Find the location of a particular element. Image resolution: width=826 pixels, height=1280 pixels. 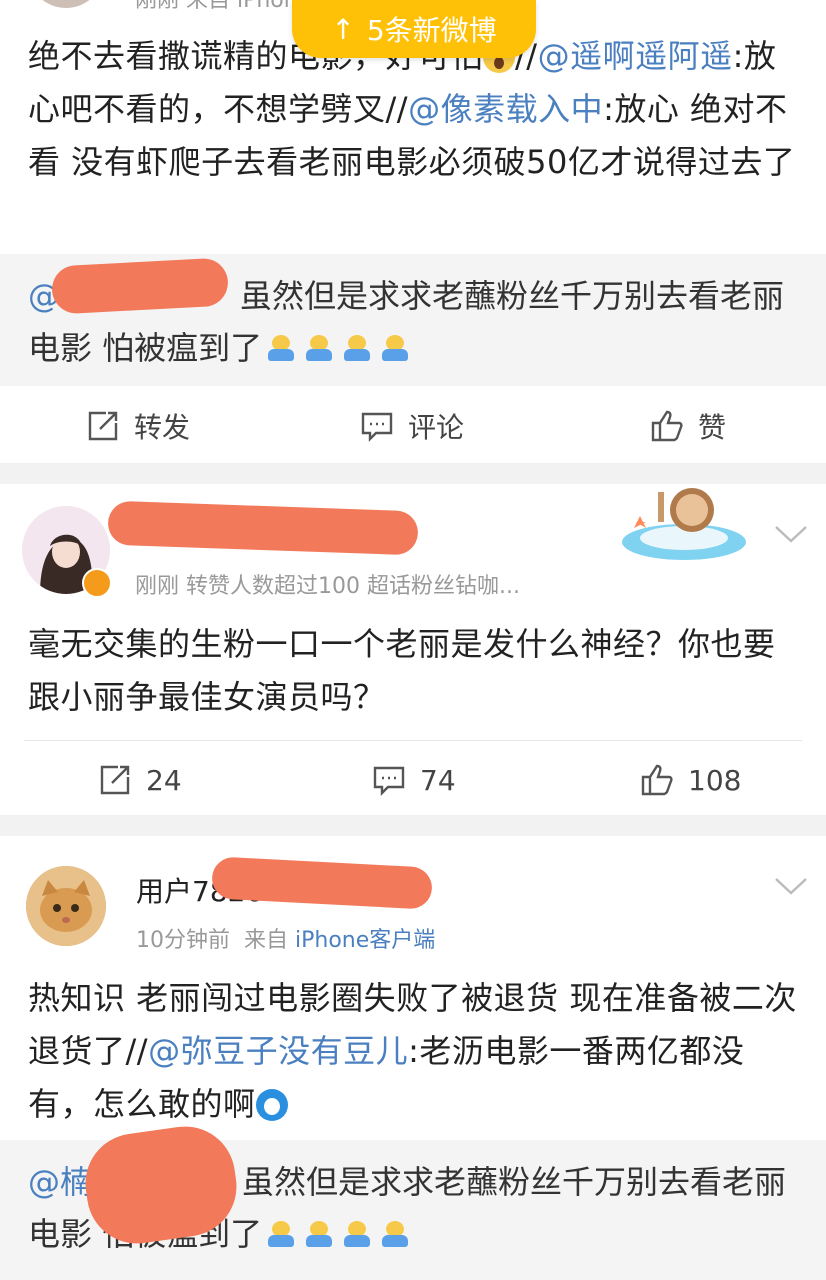

arrow-up-icon: ↑ is located at coordinates (343, 29).